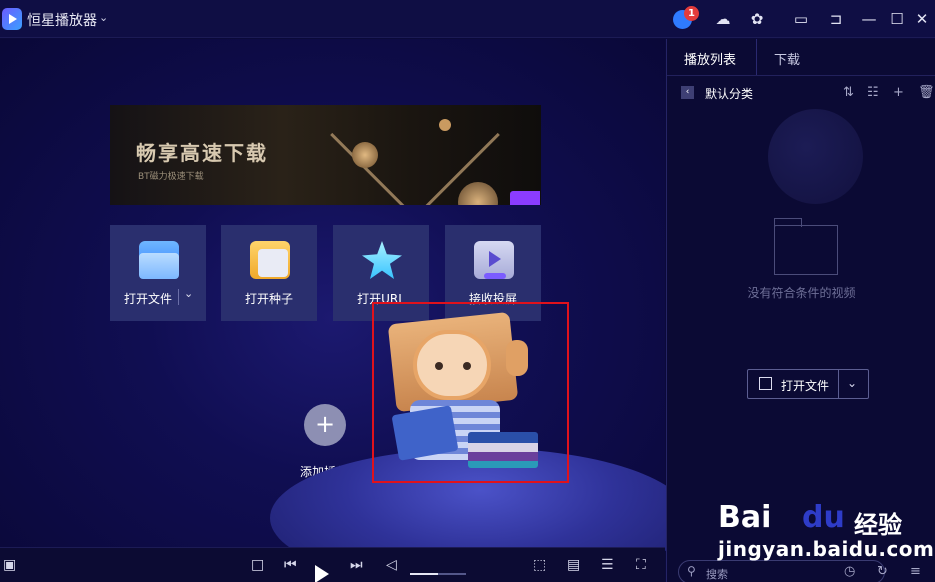 The width and height of the screenshot is (935, 582). Describe the element at coordinates (801, 293) in the screenshot. I see `empty-state-text: 没有符合条件的视频` at that location.